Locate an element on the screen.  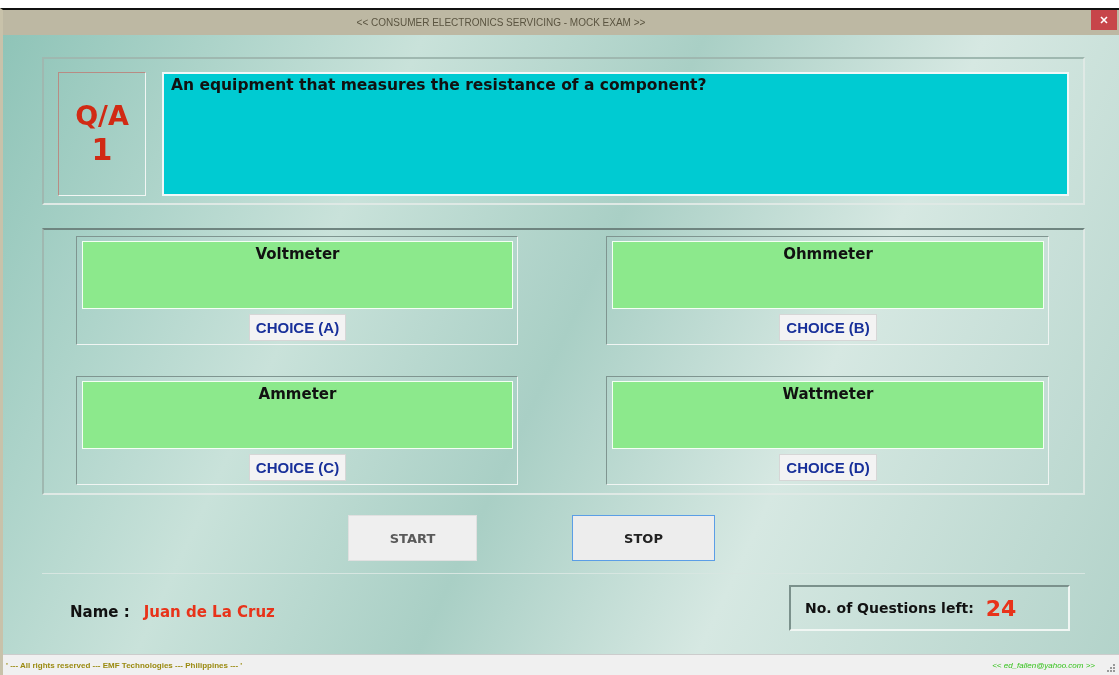
questions-left-label: No. of Questions left: is located at coordinates (889, 608).